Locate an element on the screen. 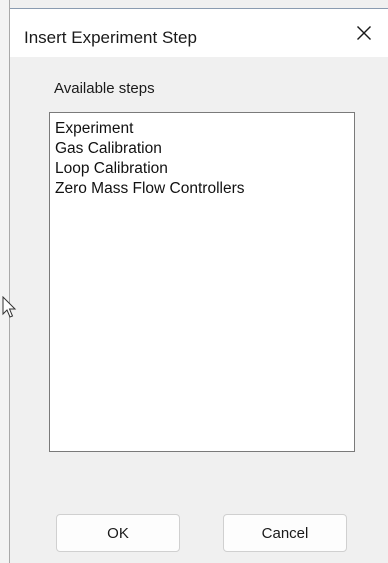 The height and width of the screenshot is (563, 388). ok-button: OK is located at coordinates (118, 533).